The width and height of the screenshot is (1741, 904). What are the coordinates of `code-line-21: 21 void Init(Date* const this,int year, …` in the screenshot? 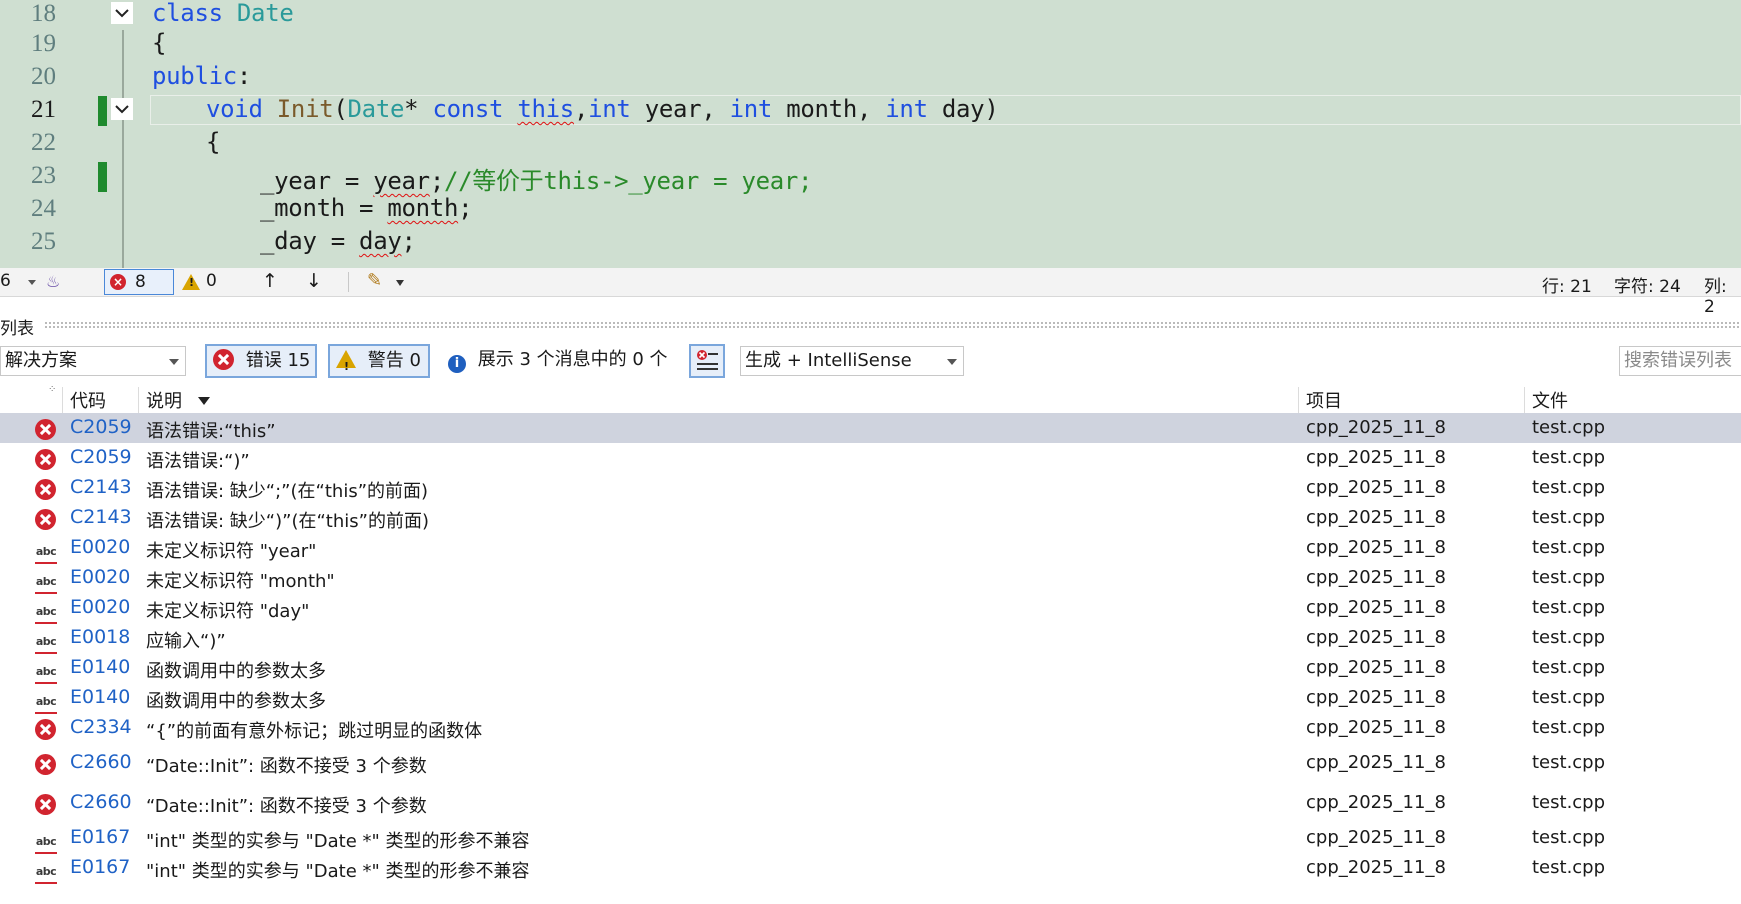 It's located at (870, 110).